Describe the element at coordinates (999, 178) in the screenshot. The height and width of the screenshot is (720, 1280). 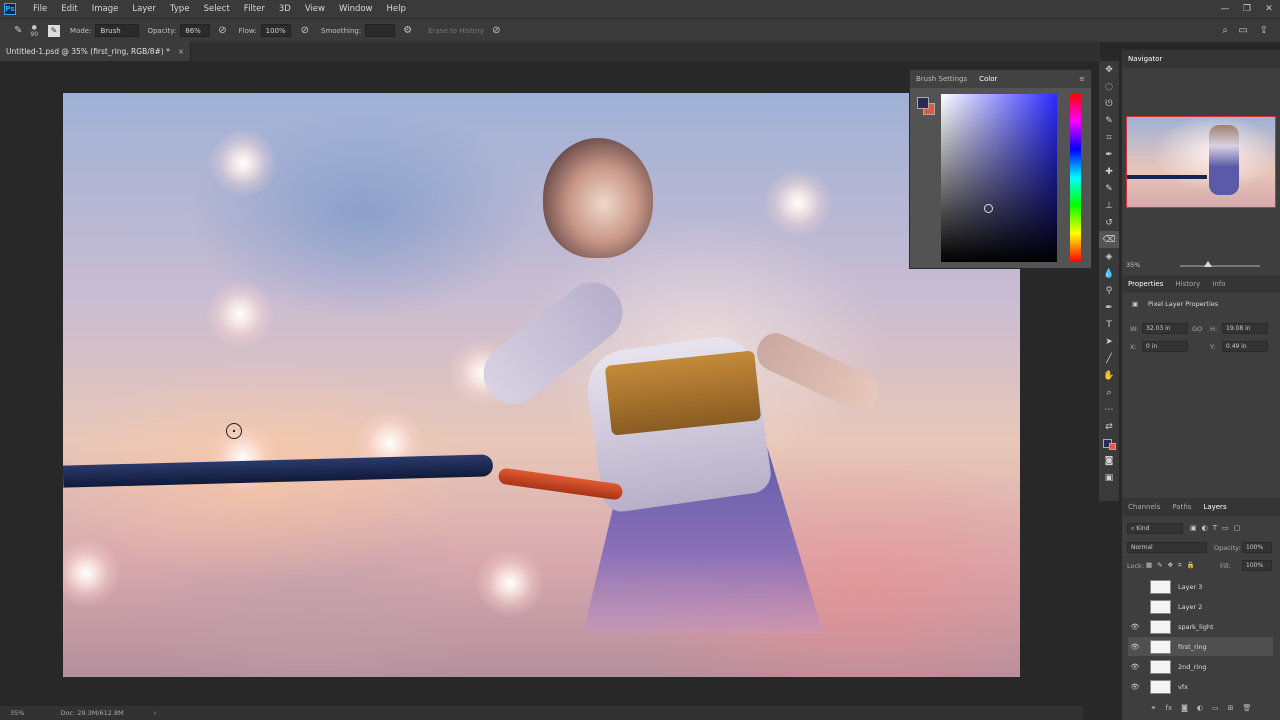
I see `saturation-value-field` at that location.